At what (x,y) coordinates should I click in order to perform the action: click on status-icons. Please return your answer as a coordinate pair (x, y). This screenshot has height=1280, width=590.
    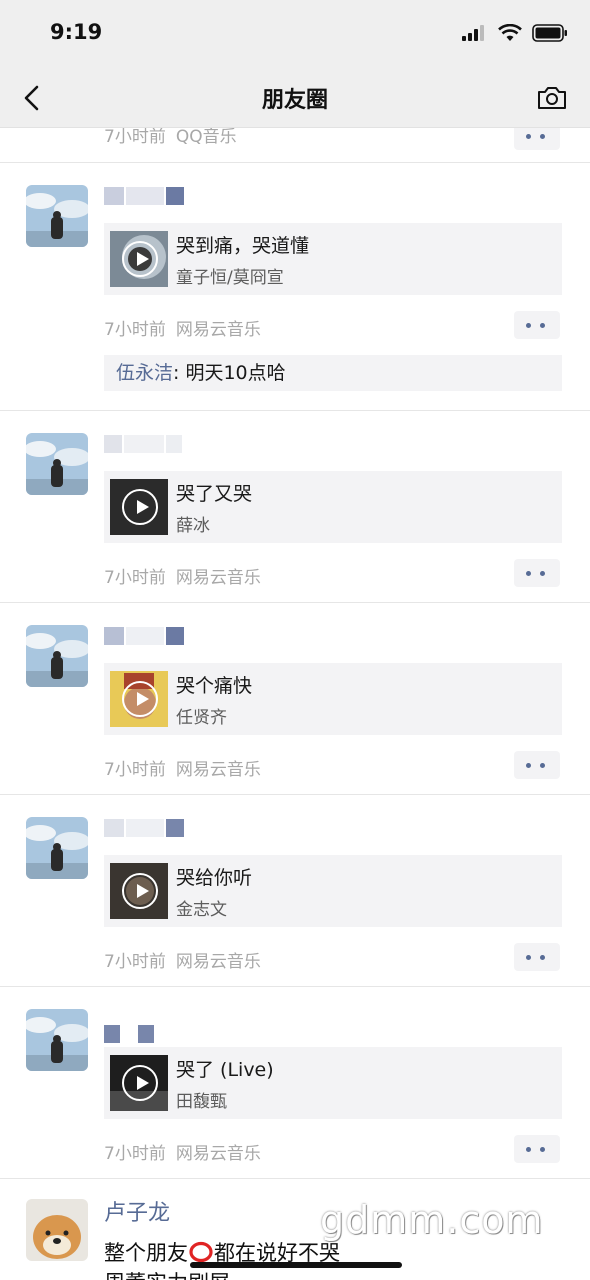
    Looking at the image, I should click on (515, 33).